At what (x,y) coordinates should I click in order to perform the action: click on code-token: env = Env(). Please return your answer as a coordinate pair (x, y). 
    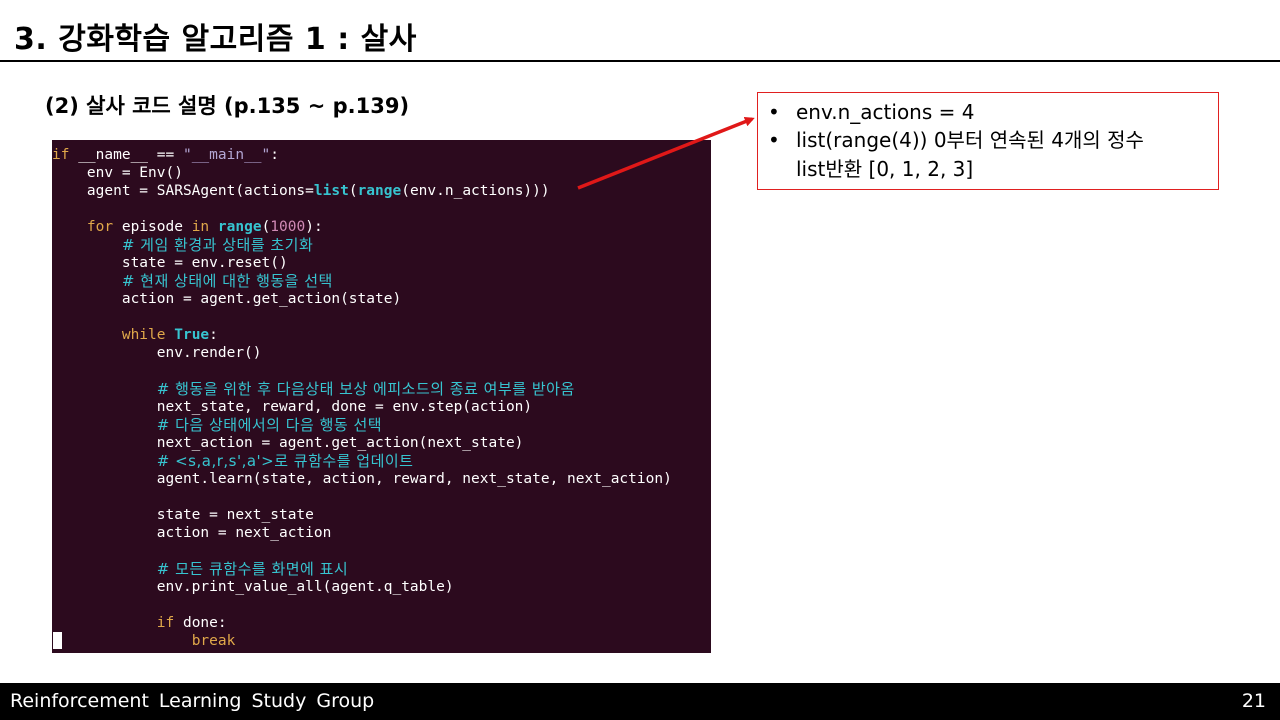
    Looking at the image, I should click on (117, 173).